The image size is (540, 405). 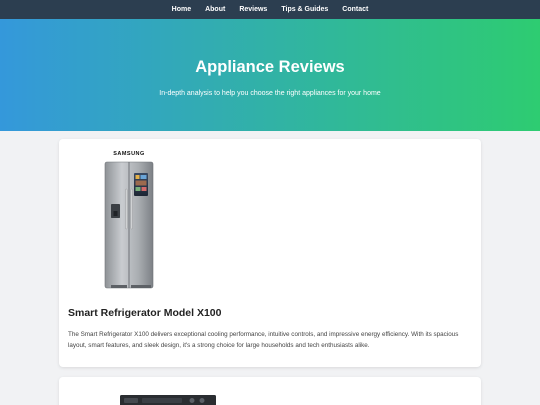 I want to click on product-image, so click(x=168, y=400).